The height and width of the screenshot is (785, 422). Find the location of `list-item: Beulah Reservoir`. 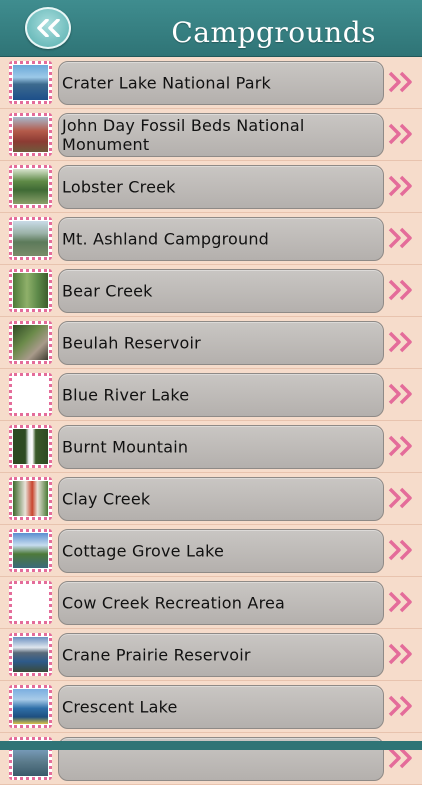

list-item: Beulah Reservoir is located at coordinates (211, 343).